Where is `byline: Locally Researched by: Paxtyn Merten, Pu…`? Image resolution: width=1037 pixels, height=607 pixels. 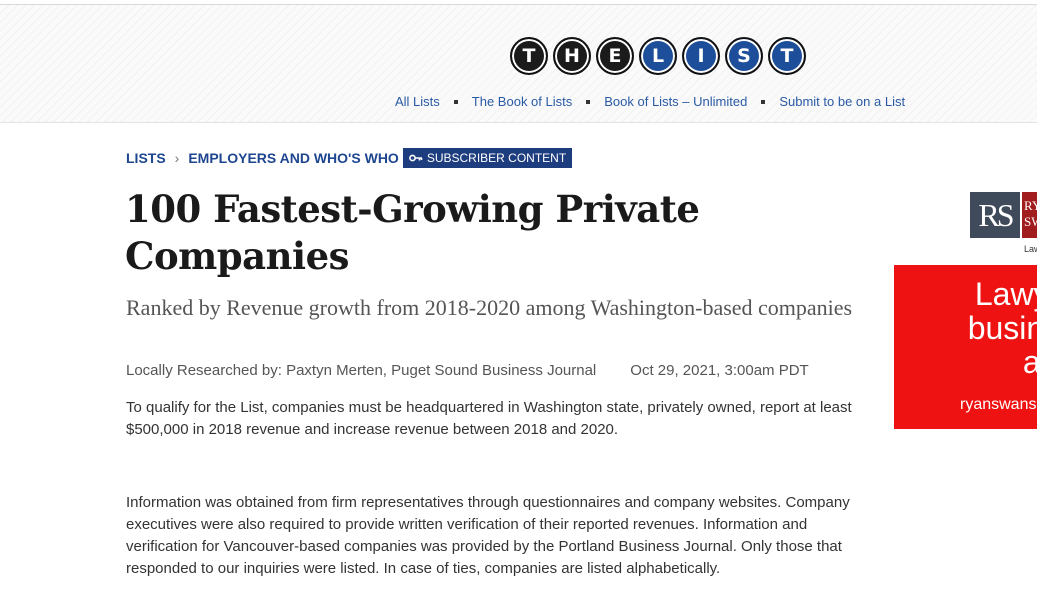
byline: Locally Researched by: Paxtyn Merten, Pu… is located at coordinates (467, 370).